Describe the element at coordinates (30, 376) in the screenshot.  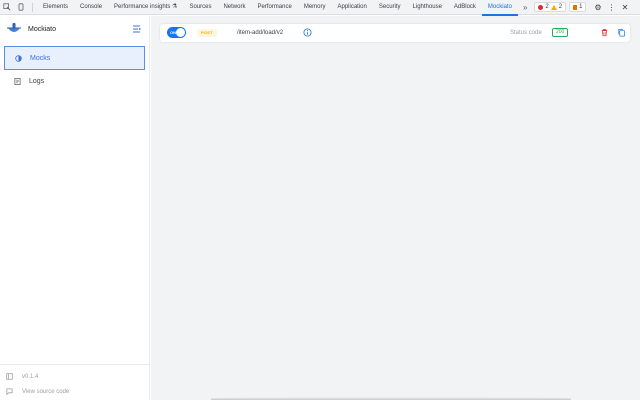
I see `version-label: v0.1.4` at that location.